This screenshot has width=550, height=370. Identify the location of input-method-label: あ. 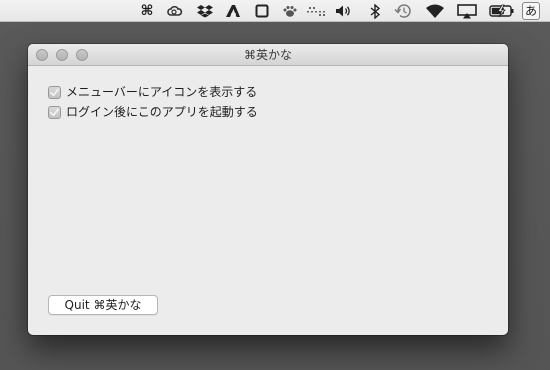
(530, 11).